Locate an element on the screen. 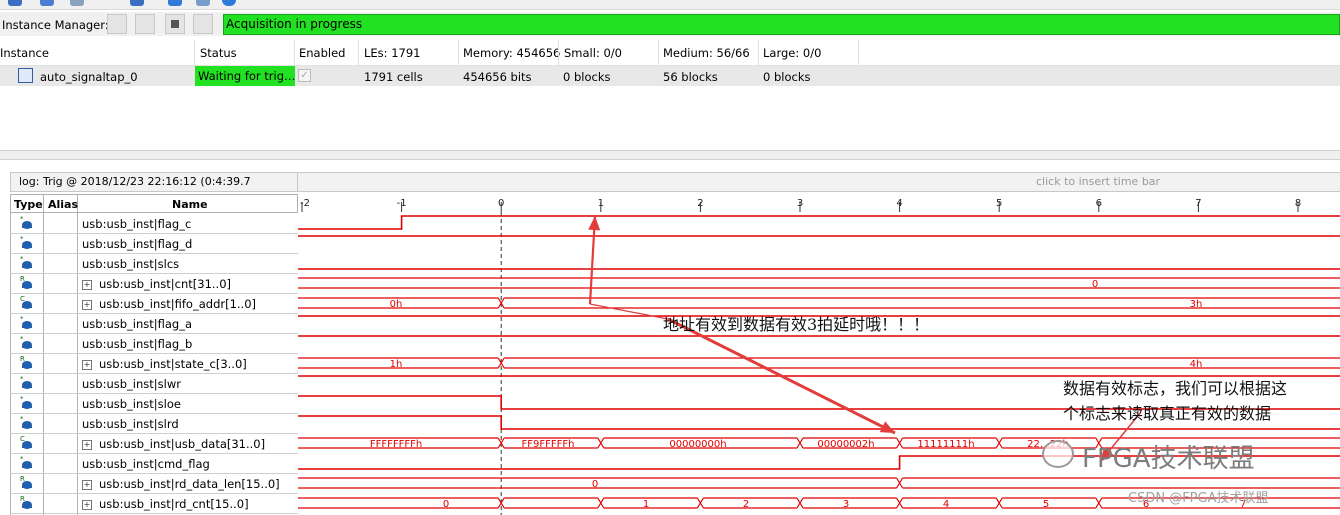 The width and height of the screenshot is (1340, 515). signal-name: usb:usb_inst|slcs is located at coordinates (130, 264).